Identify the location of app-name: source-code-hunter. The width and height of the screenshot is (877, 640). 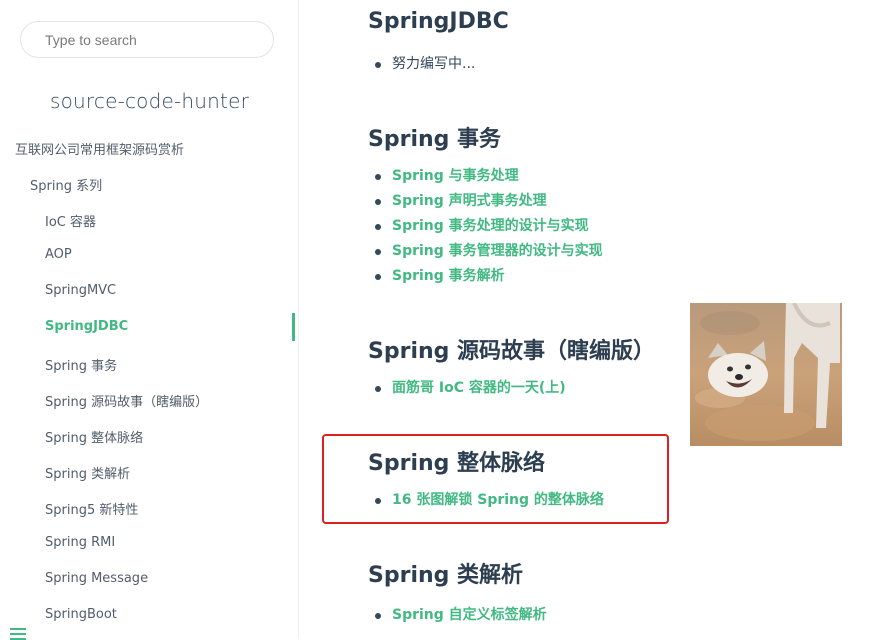
(149, 101).